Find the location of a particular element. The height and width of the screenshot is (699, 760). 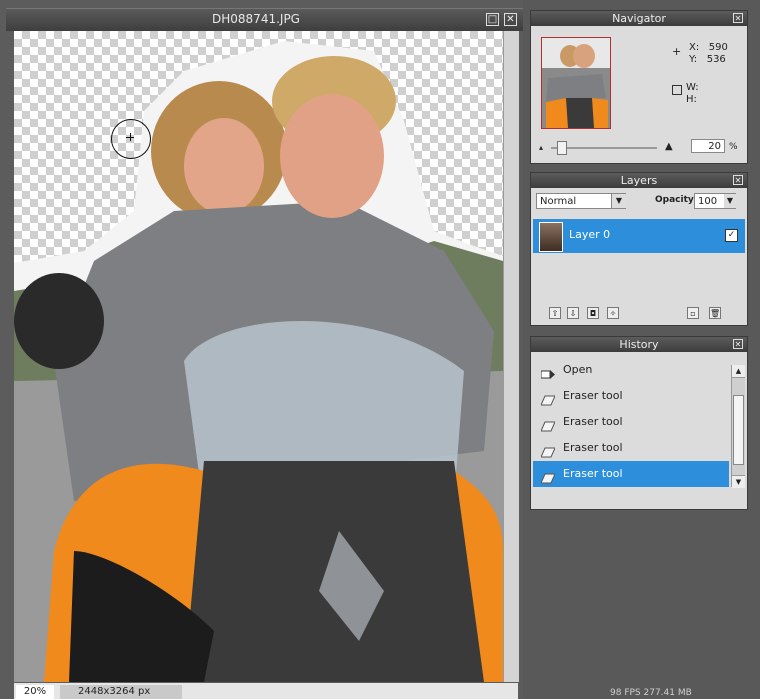

image-size-readout: 2448x3264 px is located at coordinates (121, 692).